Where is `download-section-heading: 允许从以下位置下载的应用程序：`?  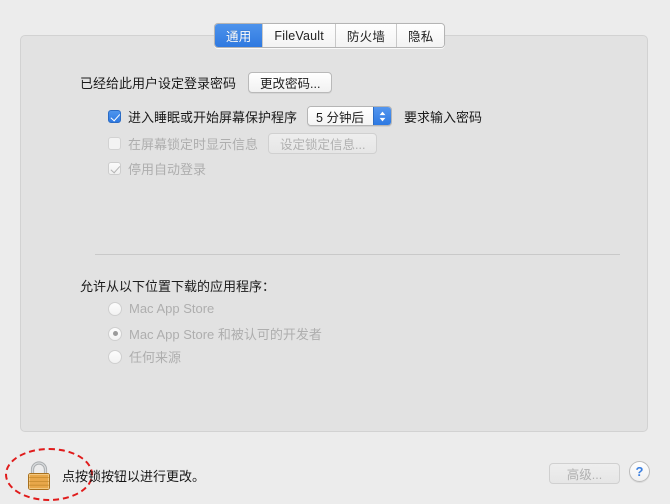
download-section-heading: 允许从以下位置下载的应用程序： is located at coordinates (178, 286).